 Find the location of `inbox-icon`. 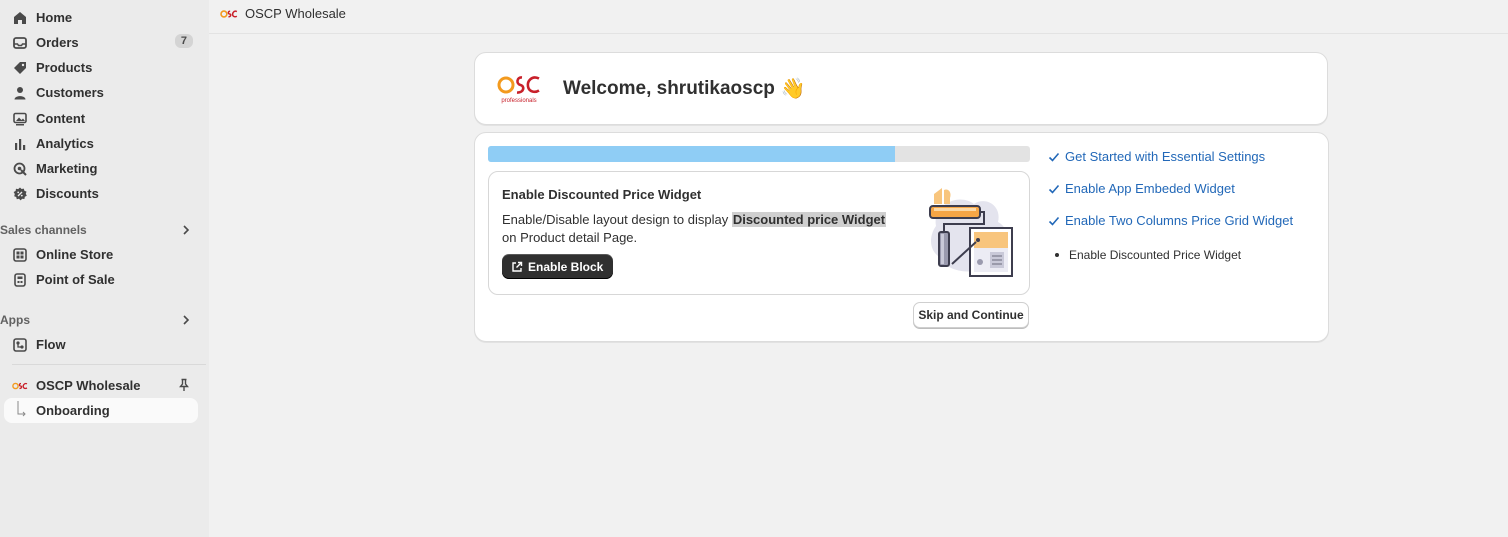

inbox-icon is located at coordinates (20, 43).